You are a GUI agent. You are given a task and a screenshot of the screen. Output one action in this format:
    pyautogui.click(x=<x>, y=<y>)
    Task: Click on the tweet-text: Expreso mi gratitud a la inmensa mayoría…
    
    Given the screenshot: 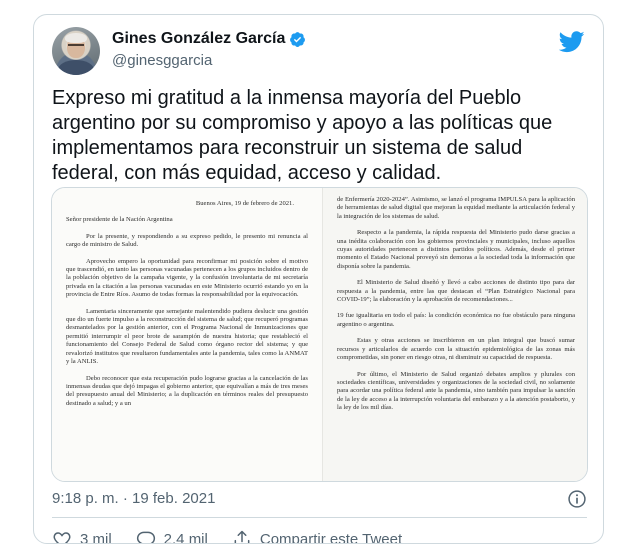 What is the action you would take?
    pyautogui.click(x=302, y=135)
    